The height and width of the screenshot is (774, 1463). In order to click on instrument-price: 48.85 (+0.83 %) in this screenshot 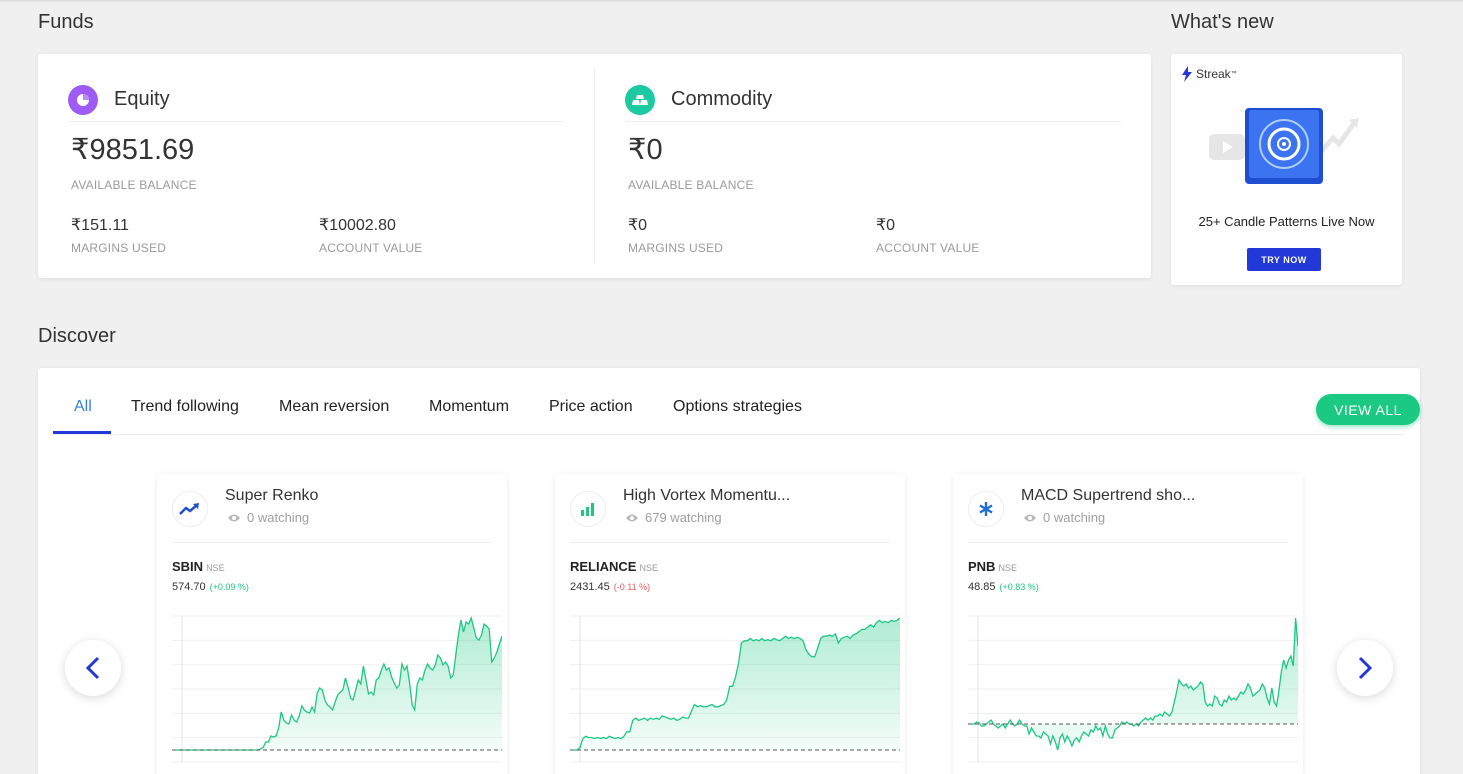, I will do `click(1003, 587)`.